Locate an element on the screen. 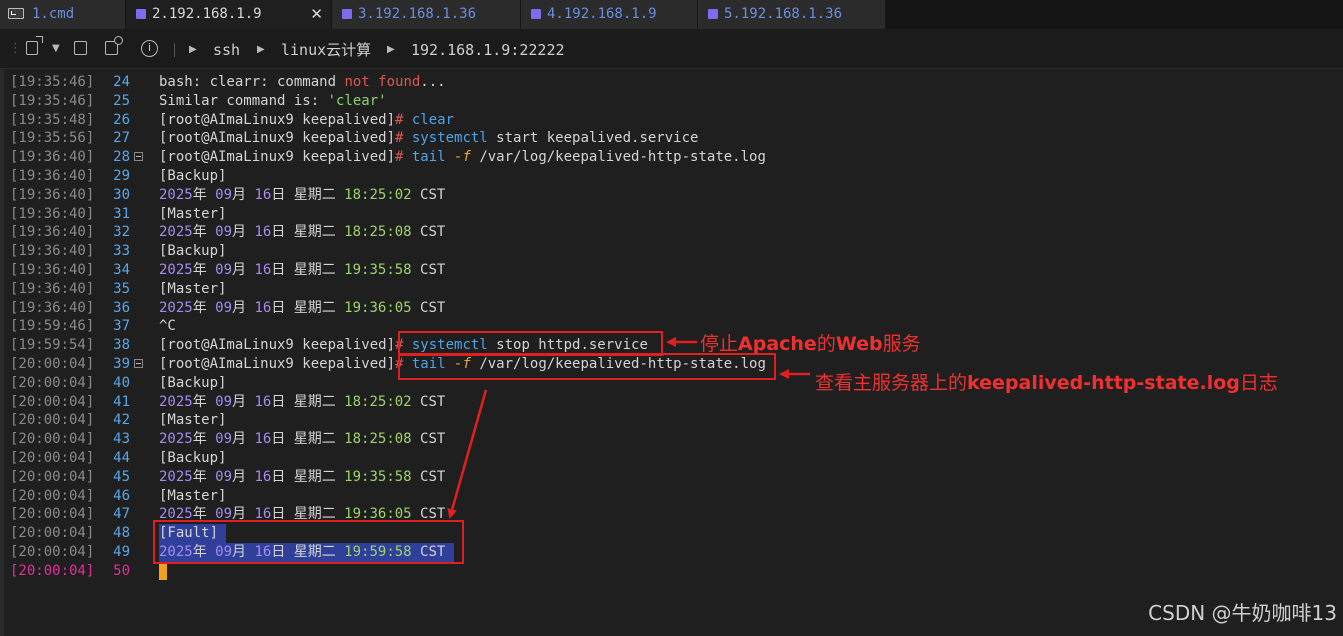 The width and height of the screenshot is (1343, 636). line-number: 39 is located at coordinates (121, 363).